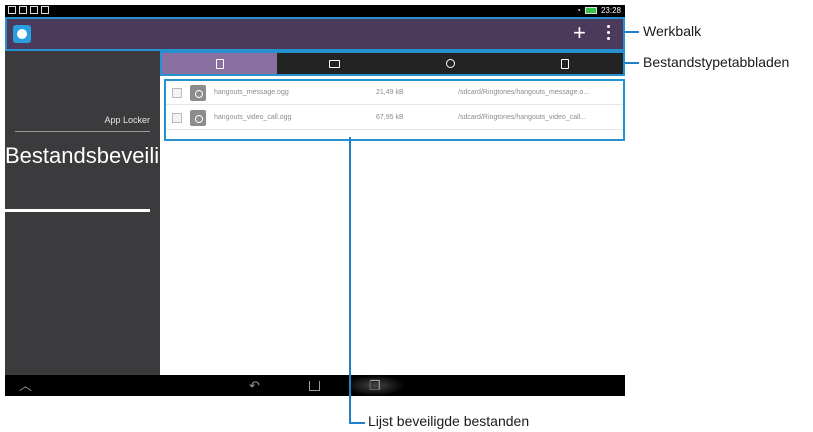 The width and height of the screenshot is (813, 432). I want to click on notification-icons, so click(28, 10).